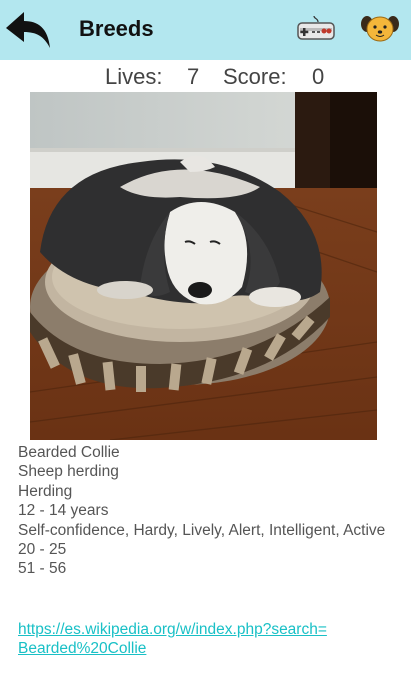 The height and width of the screenshot is (698, 411). What do you see at coordinates (68, 472) in the screenshot?
I see `breed-bred-for: Sheep herding` at bounding box center [68, 472].